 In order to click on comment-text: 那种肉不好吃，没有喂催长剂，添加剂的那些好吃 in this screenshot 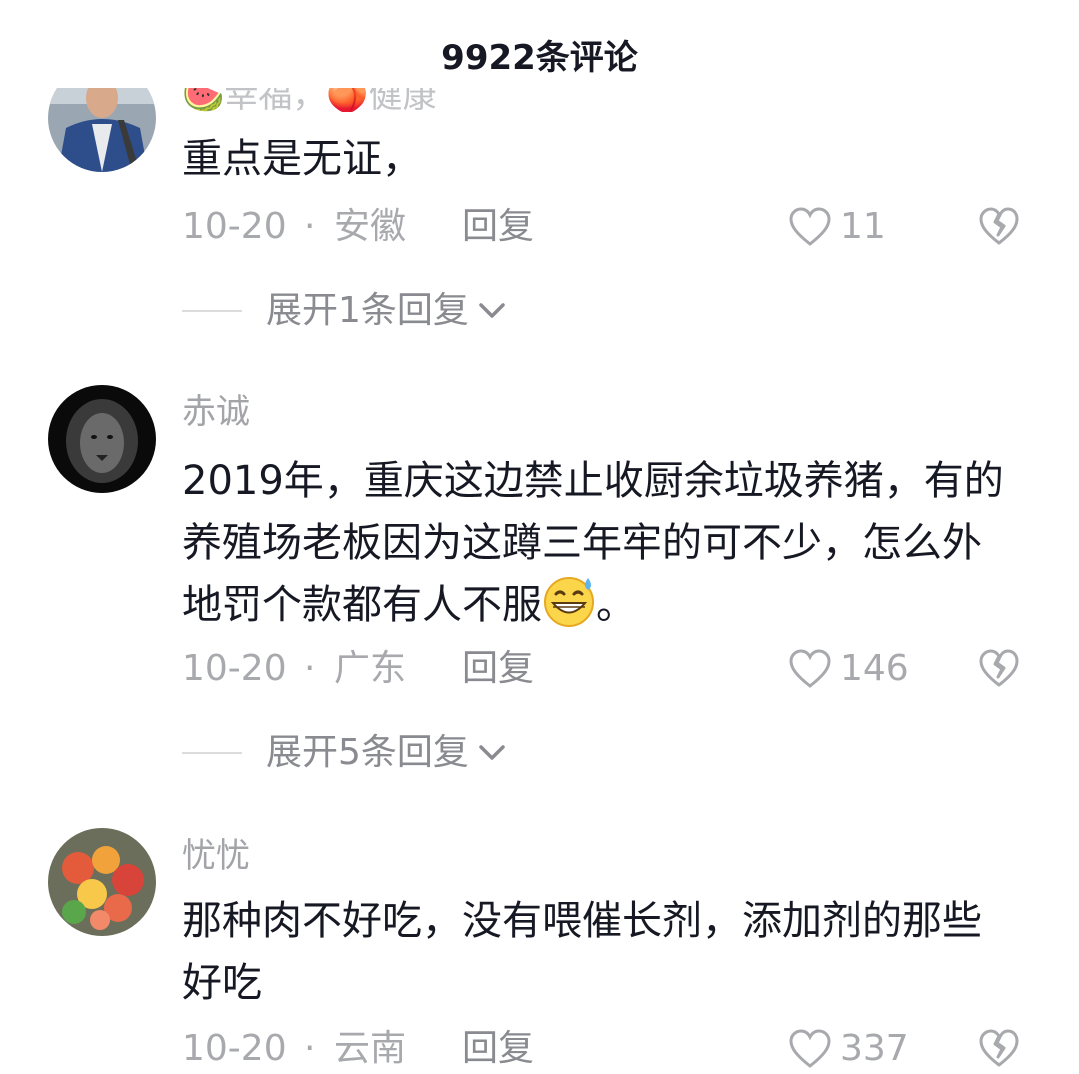, I will do `click(582, 952)`.